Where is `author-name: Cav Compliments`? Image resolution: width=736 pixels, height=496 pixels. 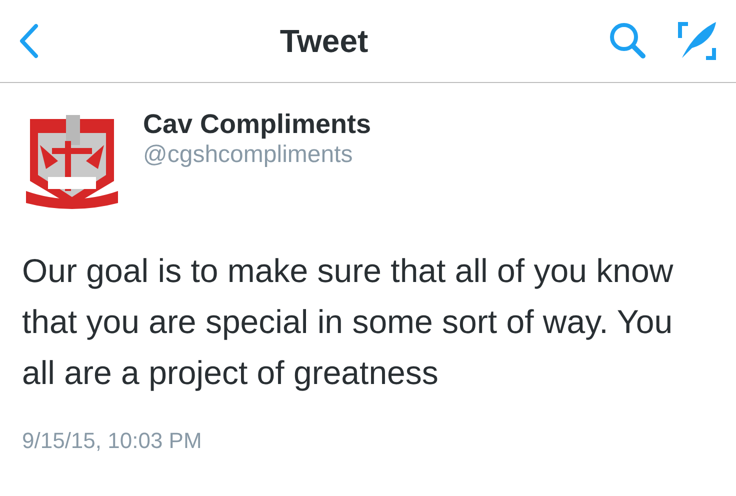 author-name: Cav Compliments is located at coordinates (257, 124).